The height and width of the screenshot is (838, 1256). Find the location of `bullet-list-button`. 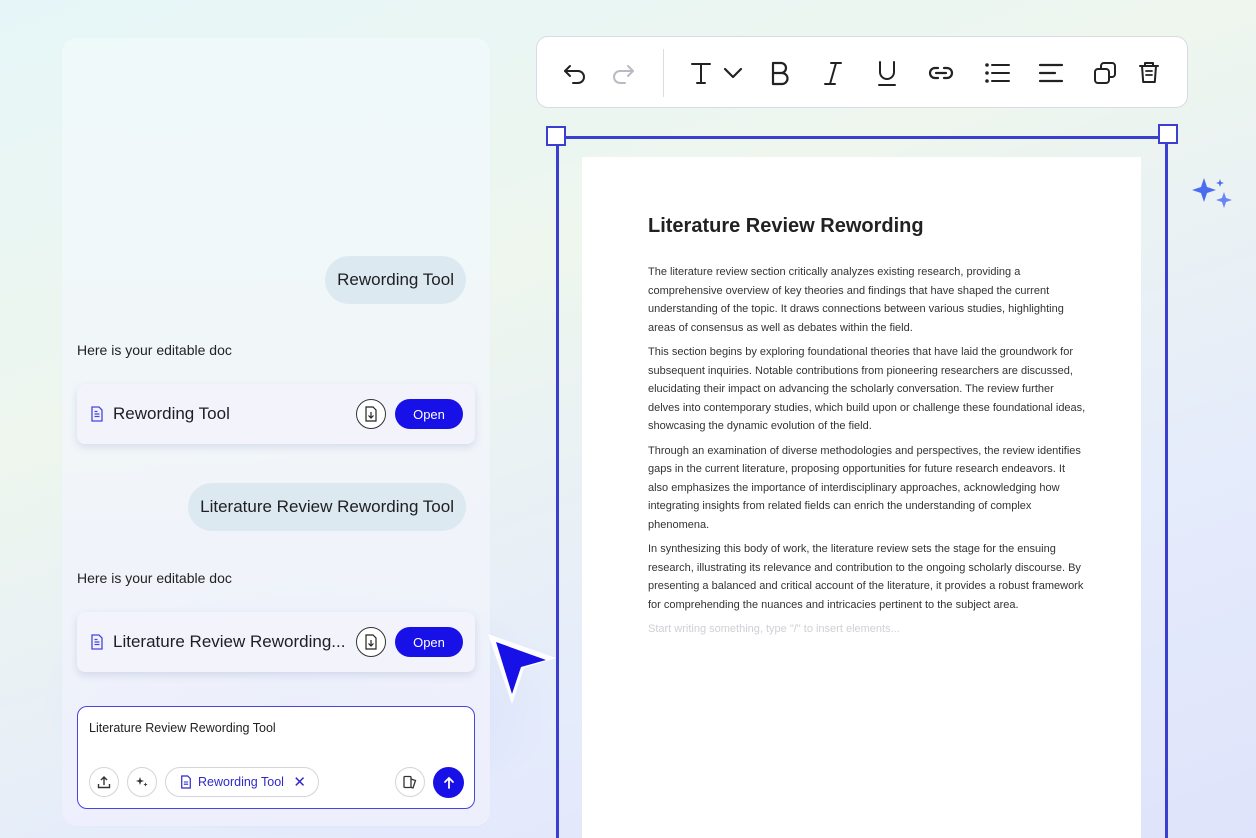

bullet-list-button is located at coordinates (997, 73).